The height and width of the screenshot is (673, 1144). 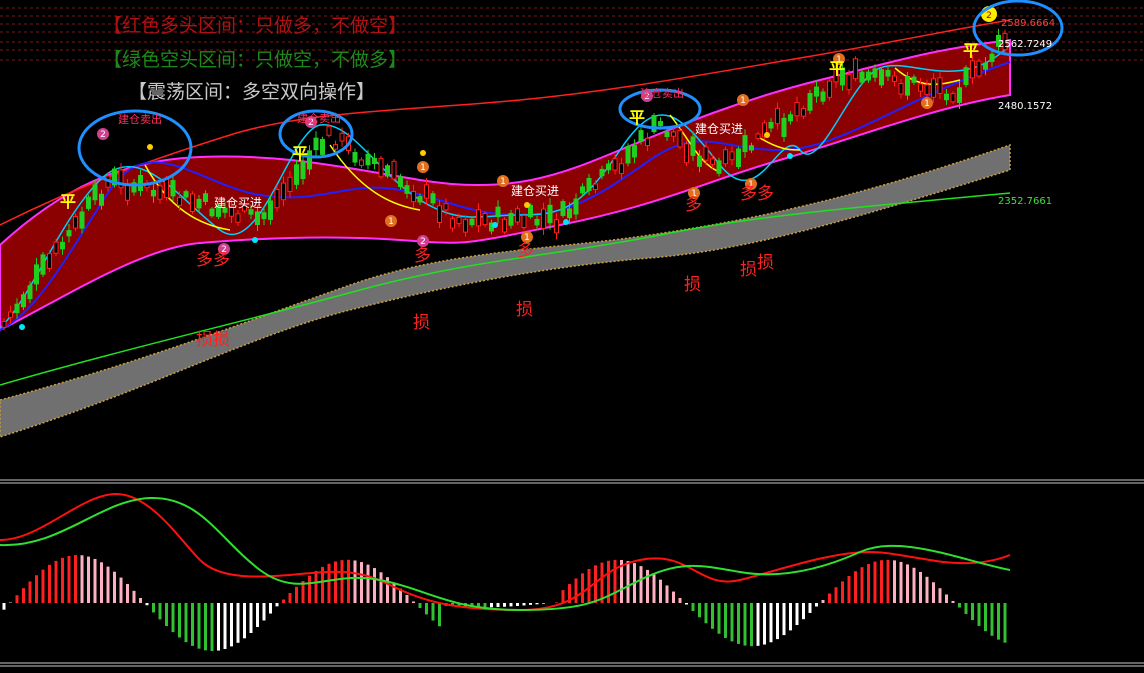 I want to click on price-label-mid: 2562.7249, so click(x=1025, y=44).